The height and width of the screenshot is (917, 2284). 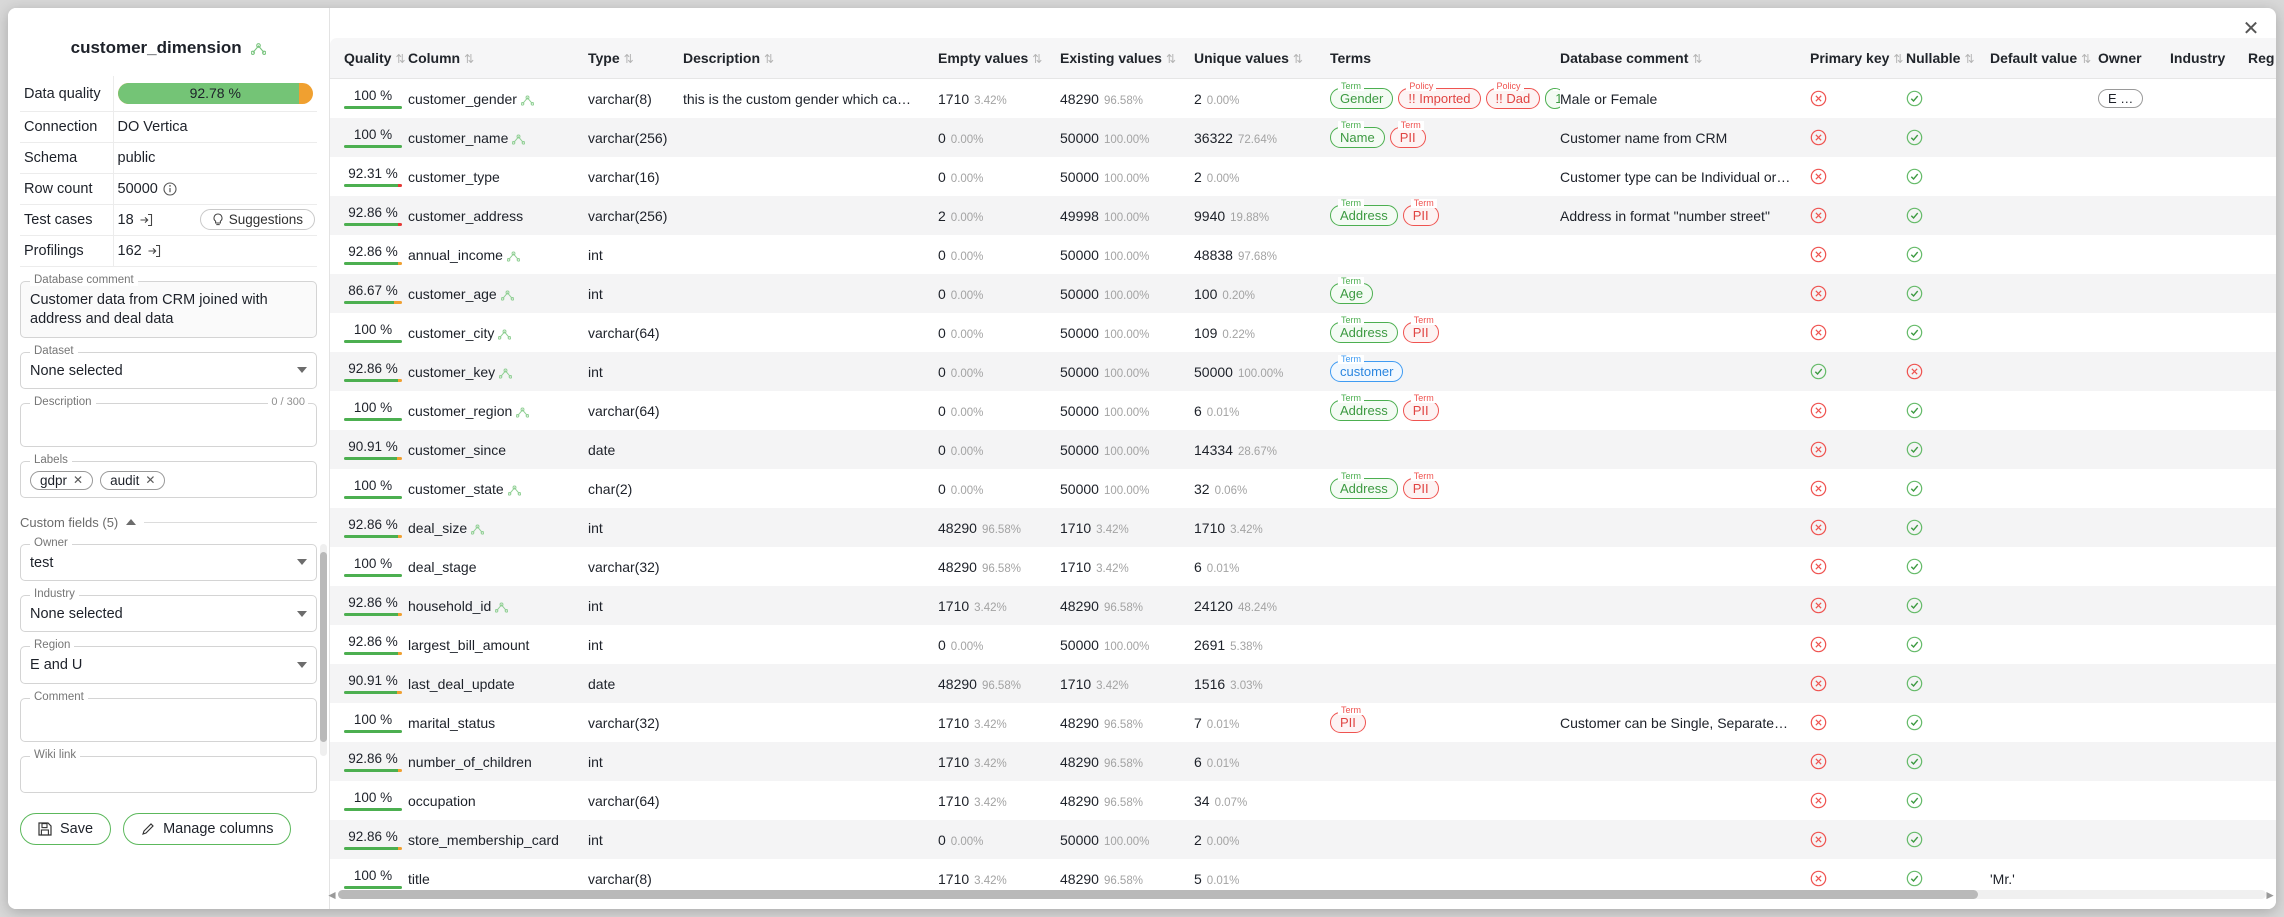 What do you see at coordinates (1158, 894) in the screenshot?
I see `horizontal-scrollbar-thumb` at bounding box center [1158, 894].